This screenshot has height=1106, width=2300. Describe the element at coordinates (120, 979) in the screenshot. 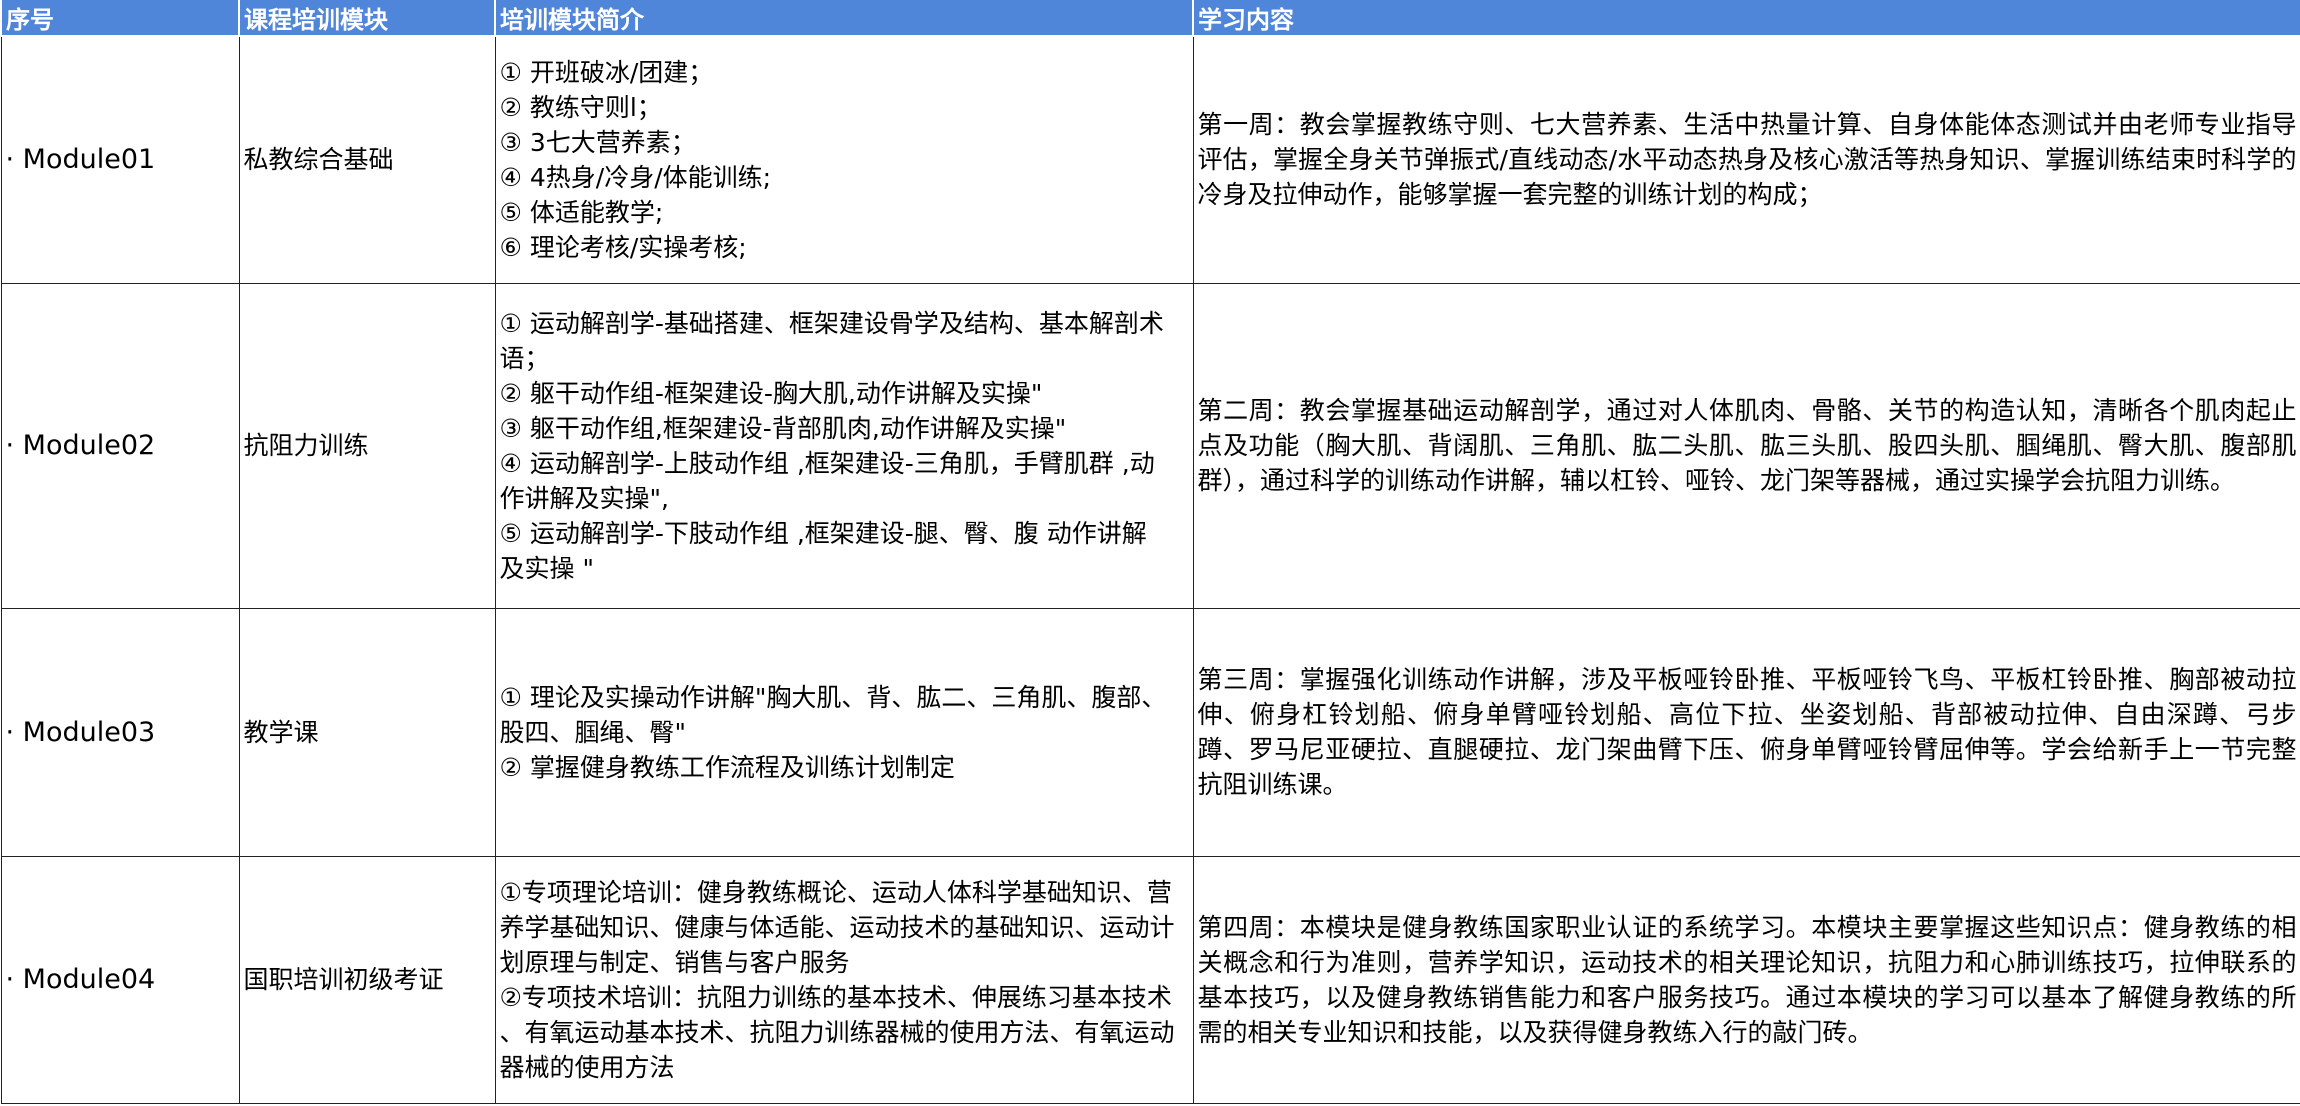

I see `module-number: · Module04` at that location.